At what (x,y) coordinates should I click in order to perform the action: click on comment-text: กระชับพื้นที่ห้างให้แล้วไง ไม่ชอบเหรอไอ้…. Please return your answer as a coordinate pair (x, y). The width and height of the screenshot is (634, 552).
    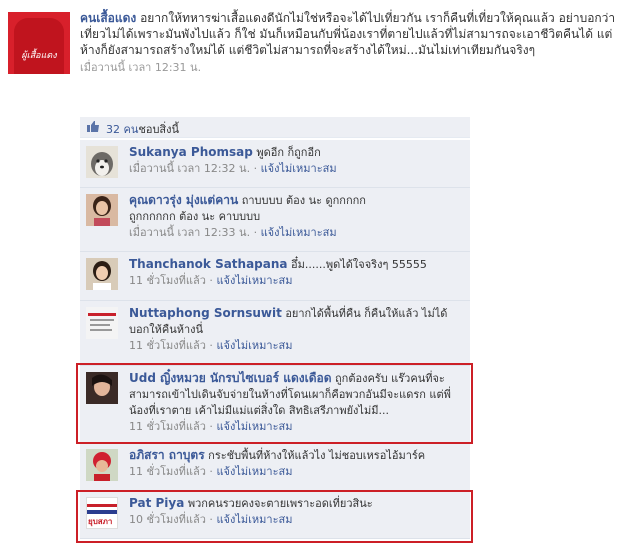
    Looking at the image, I should click on (317, 455).